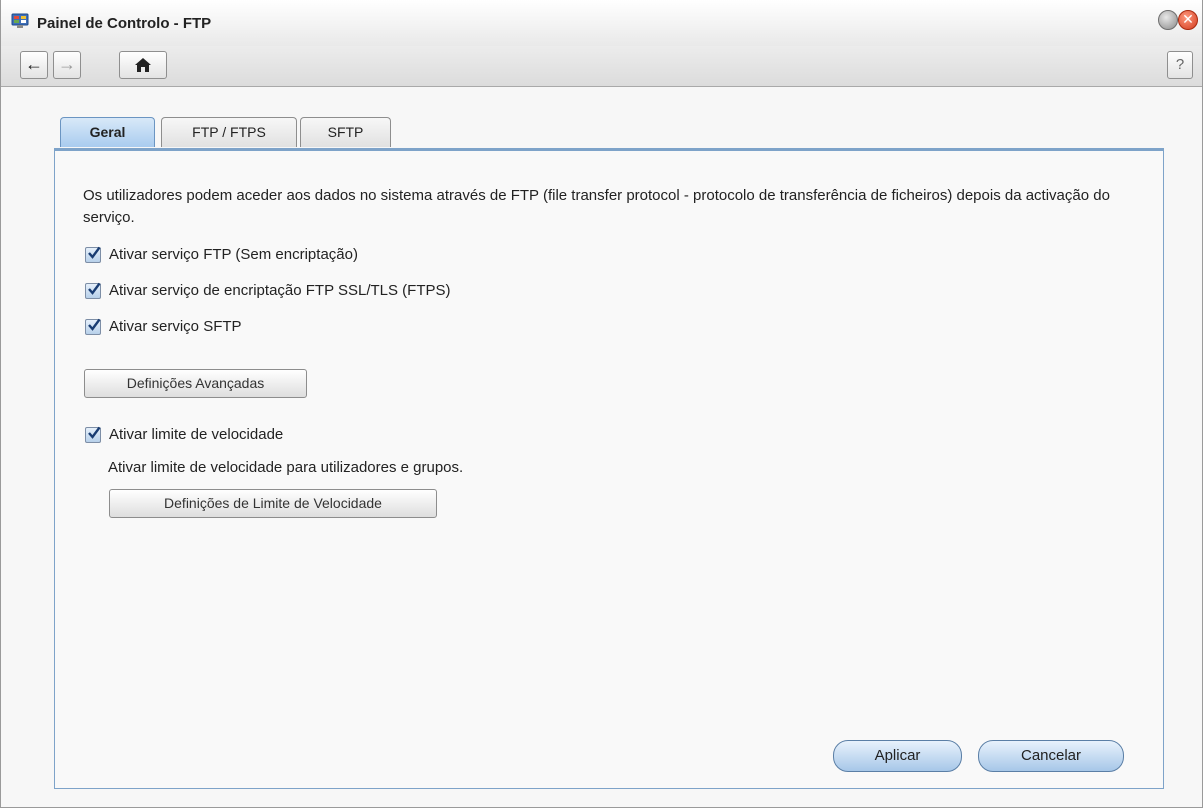  What do you see at coordinates (93, 290) in the screenshot?
I see `ftps-service-checkbox` at bounding box center [93, 290].